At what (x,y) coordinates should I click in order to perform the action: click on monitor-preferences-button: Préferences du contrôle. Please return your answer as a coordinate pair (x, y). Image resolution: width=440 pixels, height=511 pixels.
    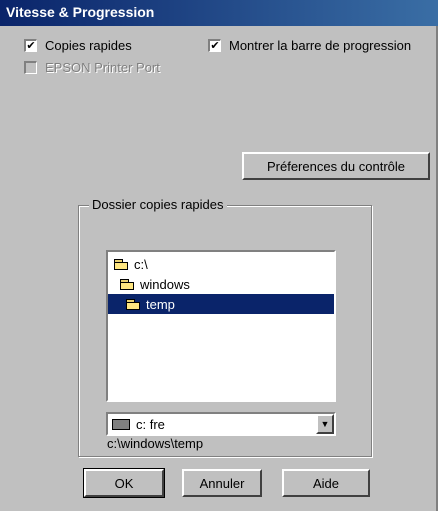
    Looking at the image, I should click on (336, 166).